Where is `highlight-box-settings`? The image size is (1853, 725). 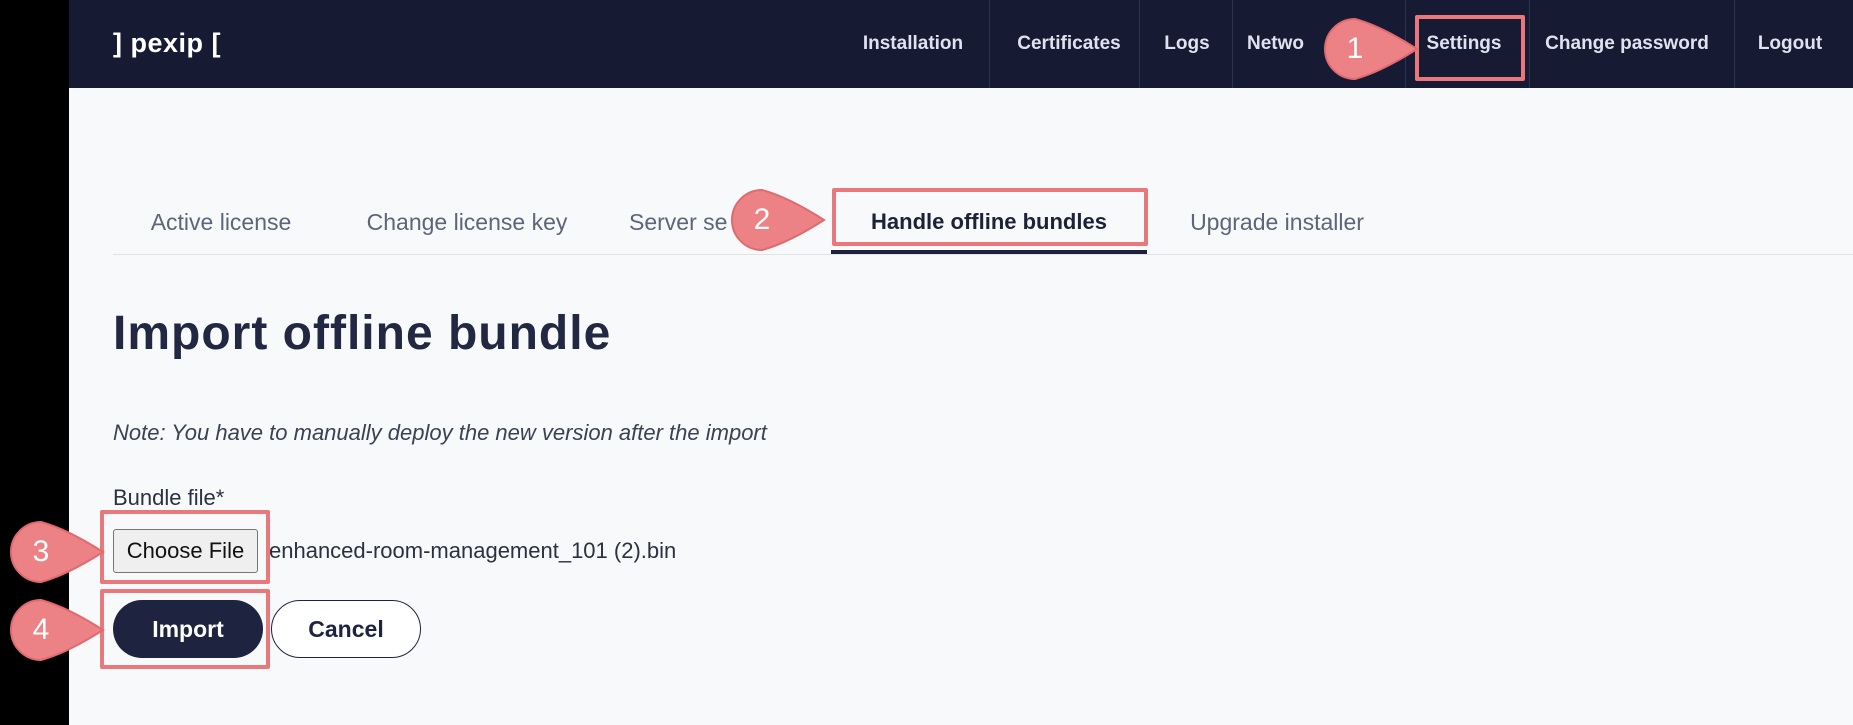
highlight-box-settings is located at coordinates (1470, 48).